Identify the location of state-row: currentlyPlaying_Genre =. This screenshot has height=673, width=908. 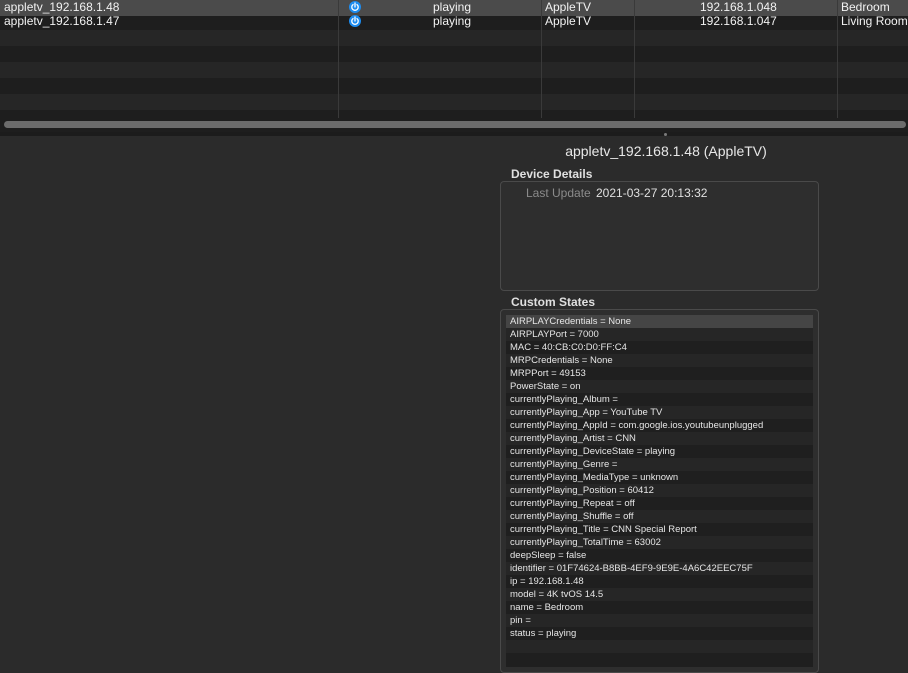
(659, 464).